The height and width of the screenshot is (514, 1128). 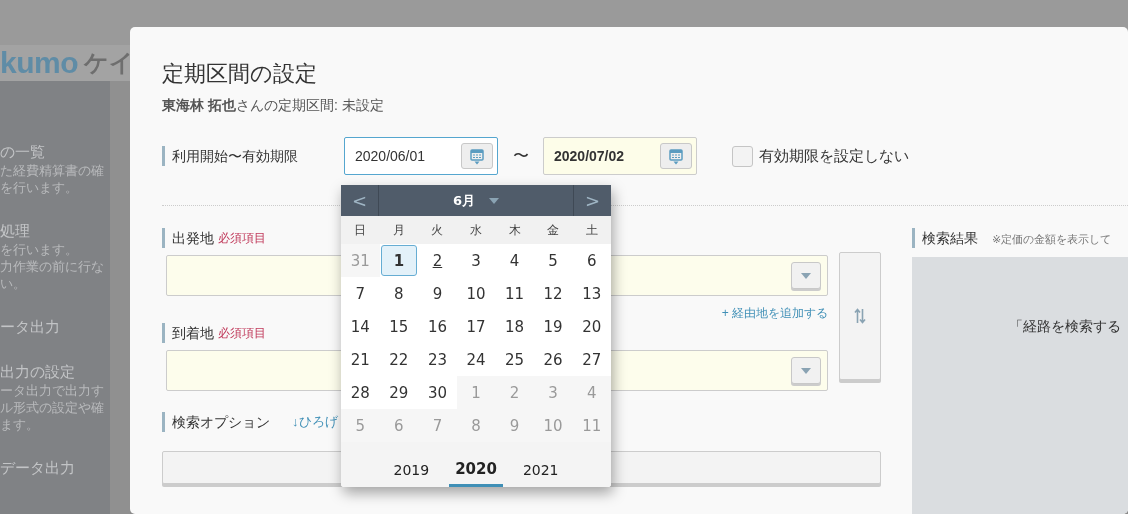 What do you see at coordinates (1065, 327) in the screenshot?
I see `results-message: 「経路を検索する` at bounding box center [1065, 327].